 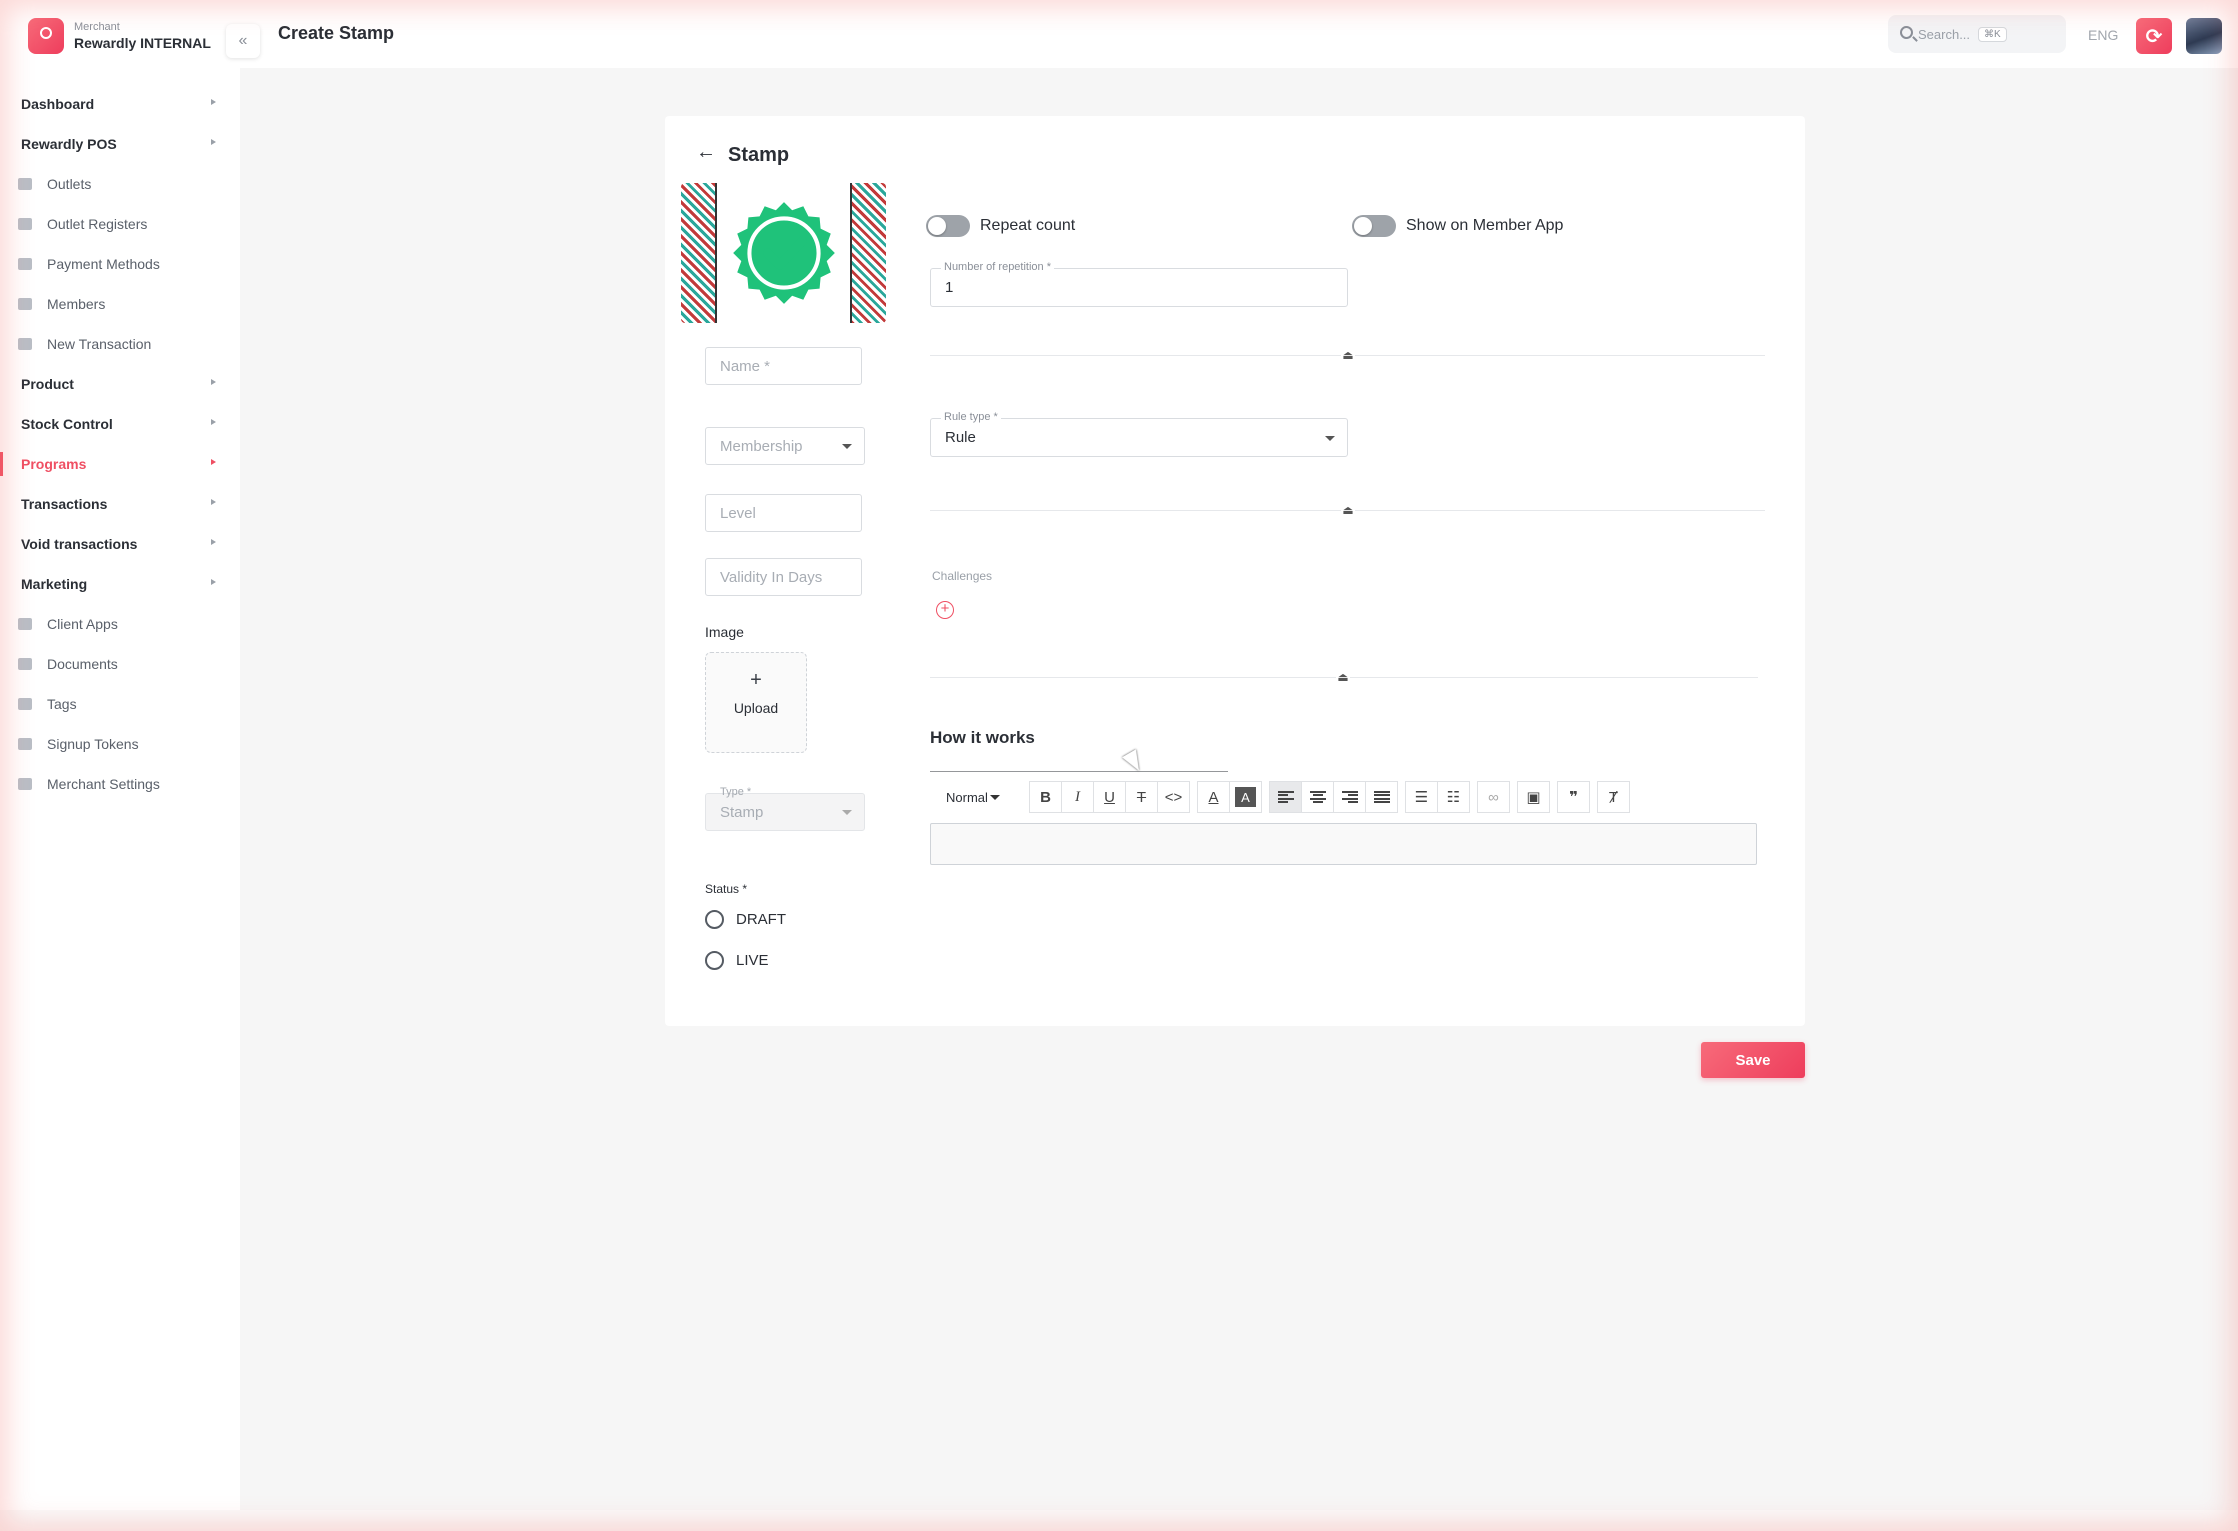 What do you see at coordinates (726, 889) in the screenshot?
I see `status-label: Status *` at bounding box center [726, 889].